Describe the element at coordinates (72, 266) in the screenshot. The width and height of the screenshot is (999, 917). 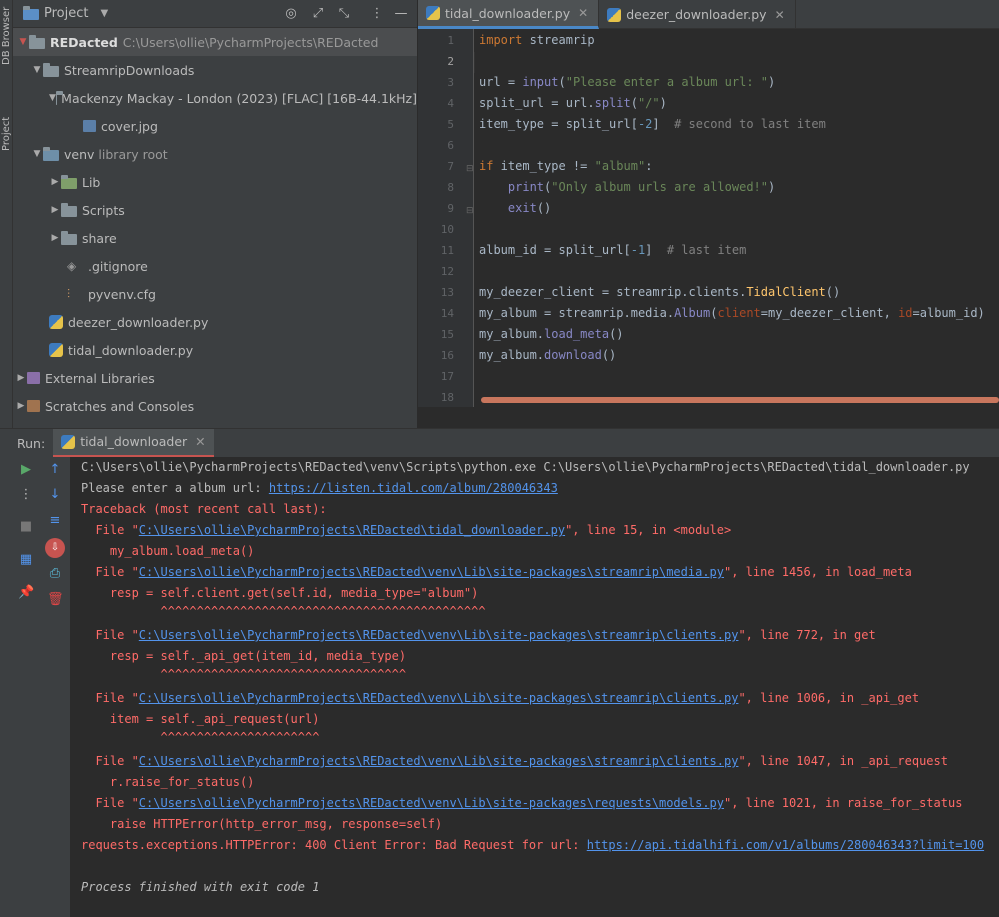
I see `git-file-icon: ◈` at that location.